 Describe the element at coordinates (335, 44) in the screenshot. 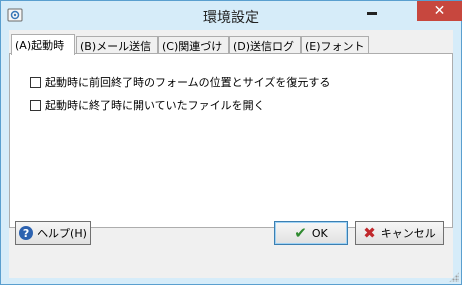

I see `tab-font: (E)フォント` at that location.